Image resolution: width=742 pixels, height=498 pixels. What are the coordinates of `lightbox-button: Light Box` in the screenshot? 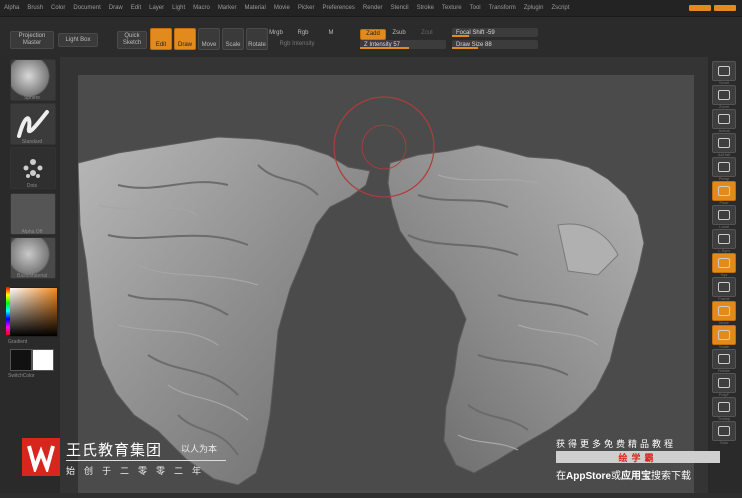 It's located at (78, 40).